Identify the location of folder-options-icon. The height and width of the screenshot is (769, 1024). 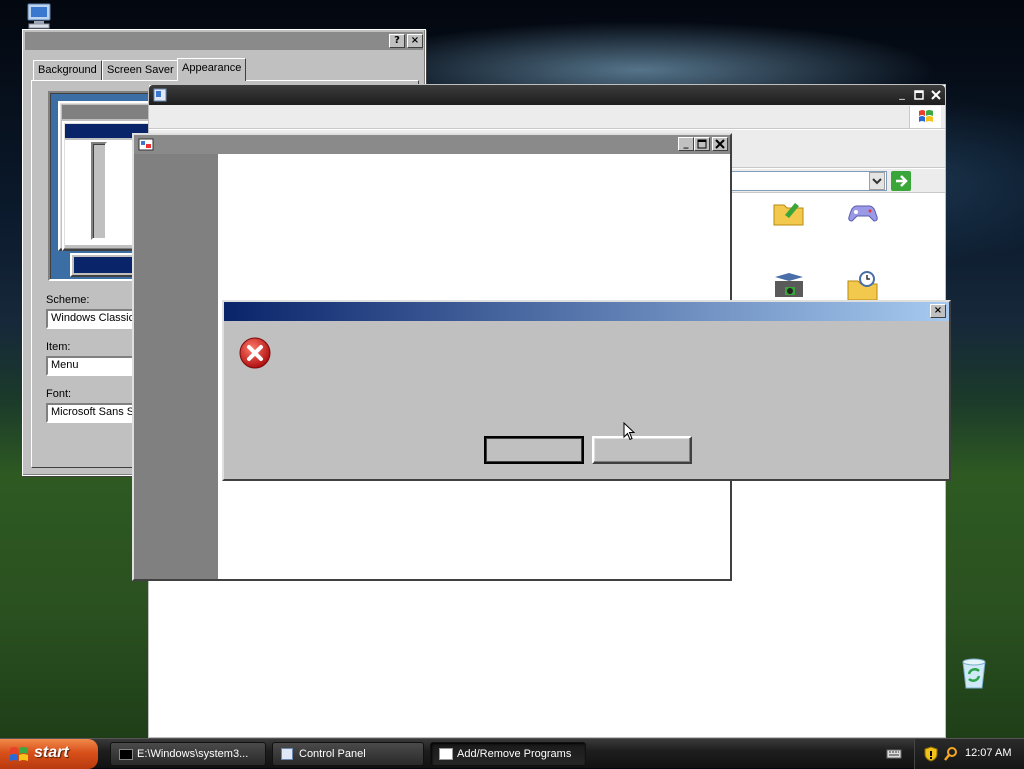
(789, 212).